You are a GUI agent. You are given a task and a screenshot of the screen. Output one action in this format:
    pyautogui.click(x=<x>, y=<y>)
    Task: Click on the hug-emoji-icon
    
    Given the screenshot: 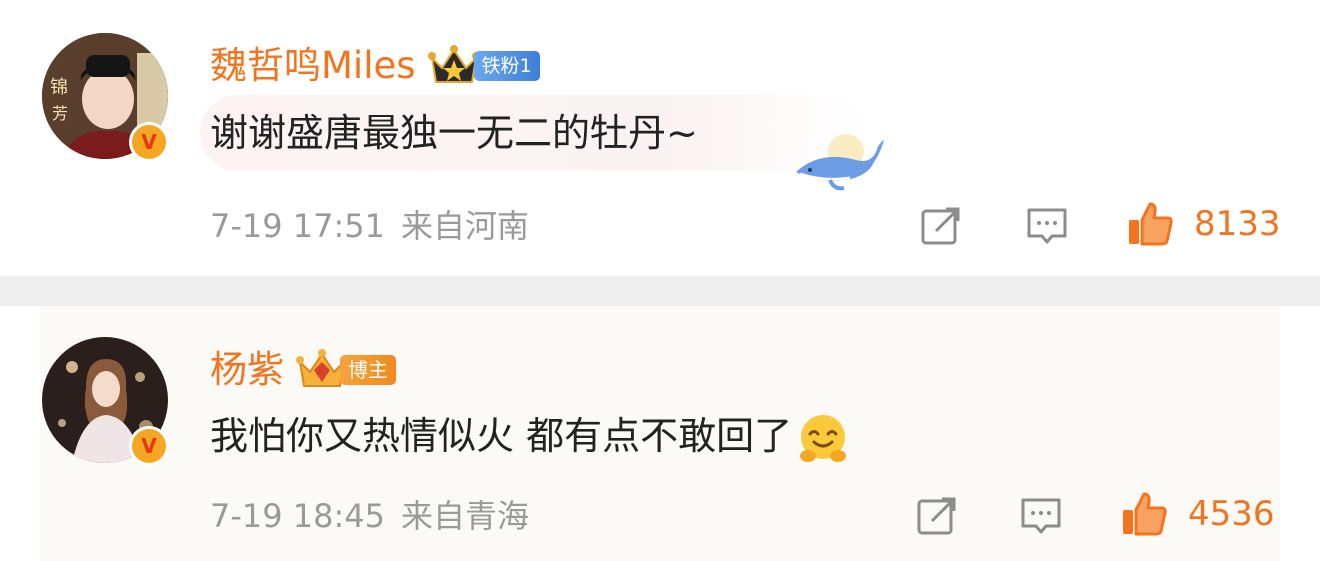 What is the action you would take?
    pyautogui.click(x=823, y=438)
    